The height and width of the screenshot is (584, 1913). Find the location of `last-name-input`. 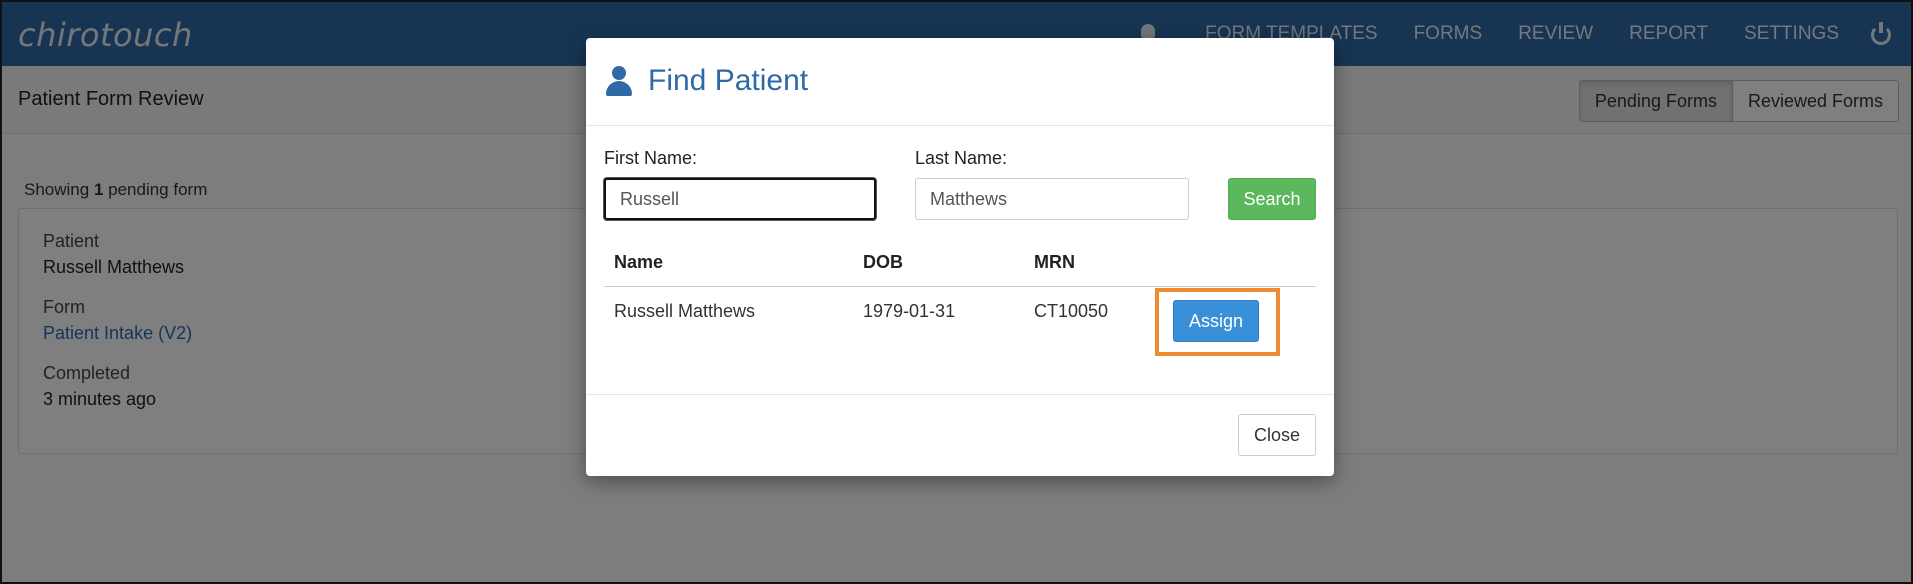

last-name-input is located at coordinates (1052, 199).